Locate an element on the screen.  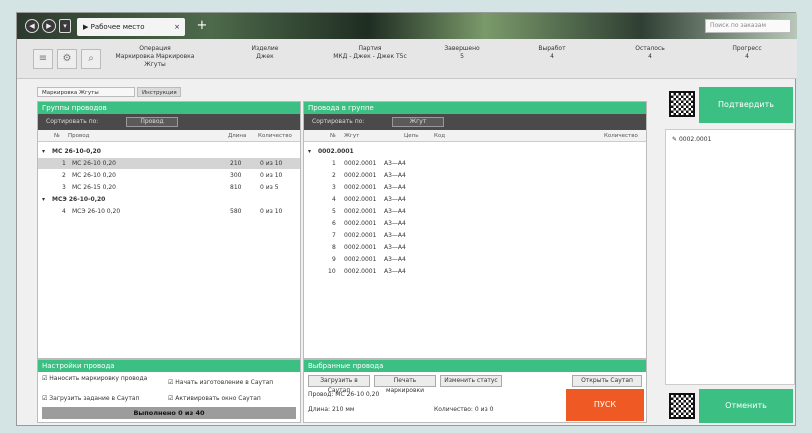
info-operation: Операция Маркировка Маркировка Жгуты is located at coordinates (155, 56).